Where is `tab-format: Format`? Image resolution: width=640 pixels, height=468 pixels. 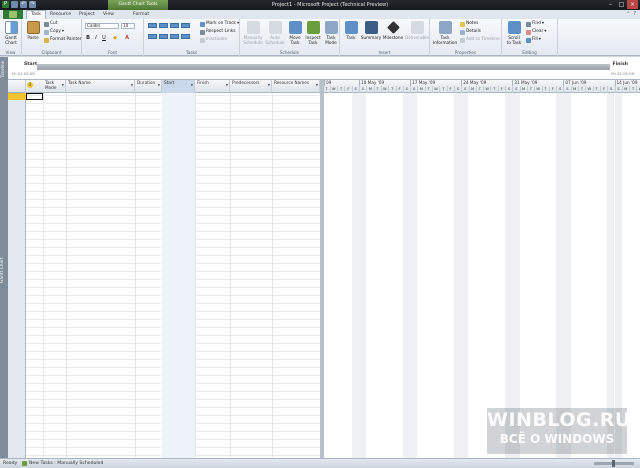 tab-format: Format is located at coordinates (141, 15).